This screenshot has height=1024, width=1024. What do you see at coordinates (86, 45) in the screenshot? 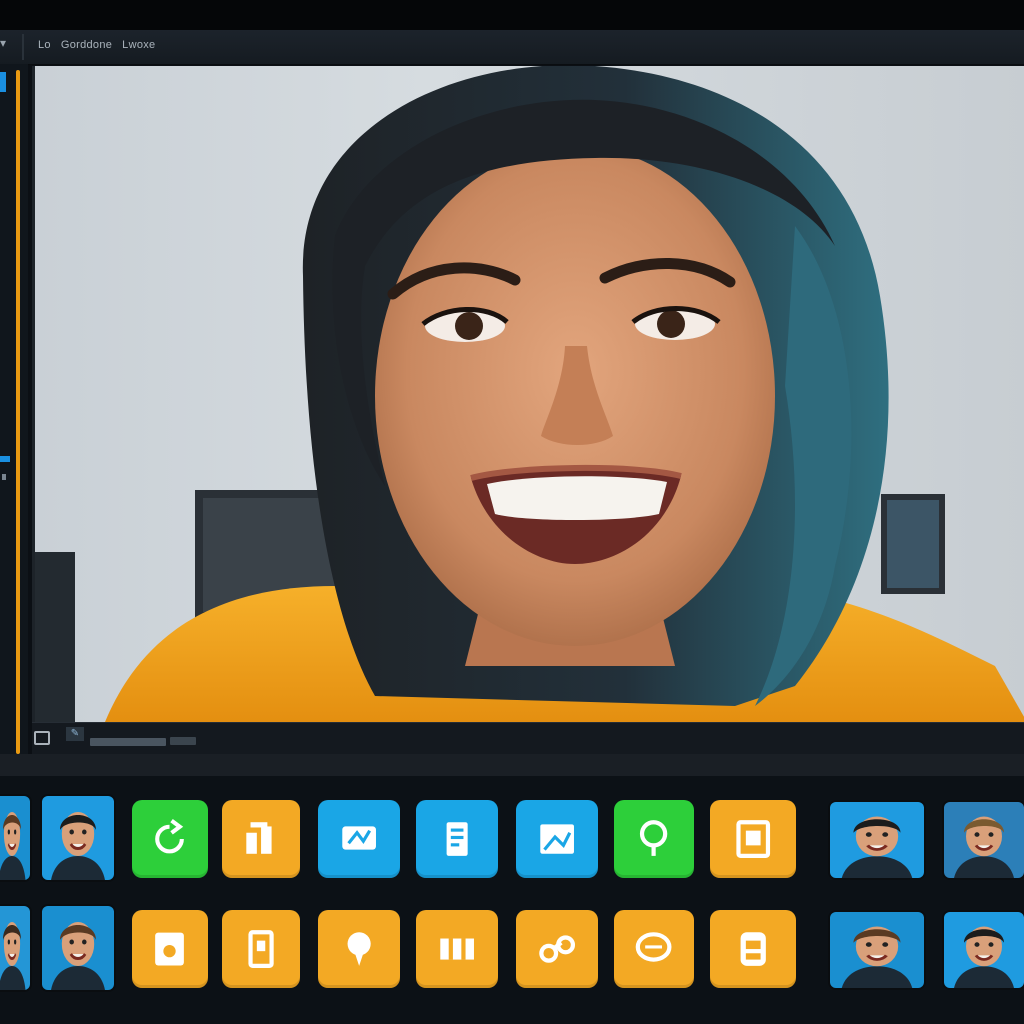
I see `menu-item: Gorddone` at bounding box center [86, 45].